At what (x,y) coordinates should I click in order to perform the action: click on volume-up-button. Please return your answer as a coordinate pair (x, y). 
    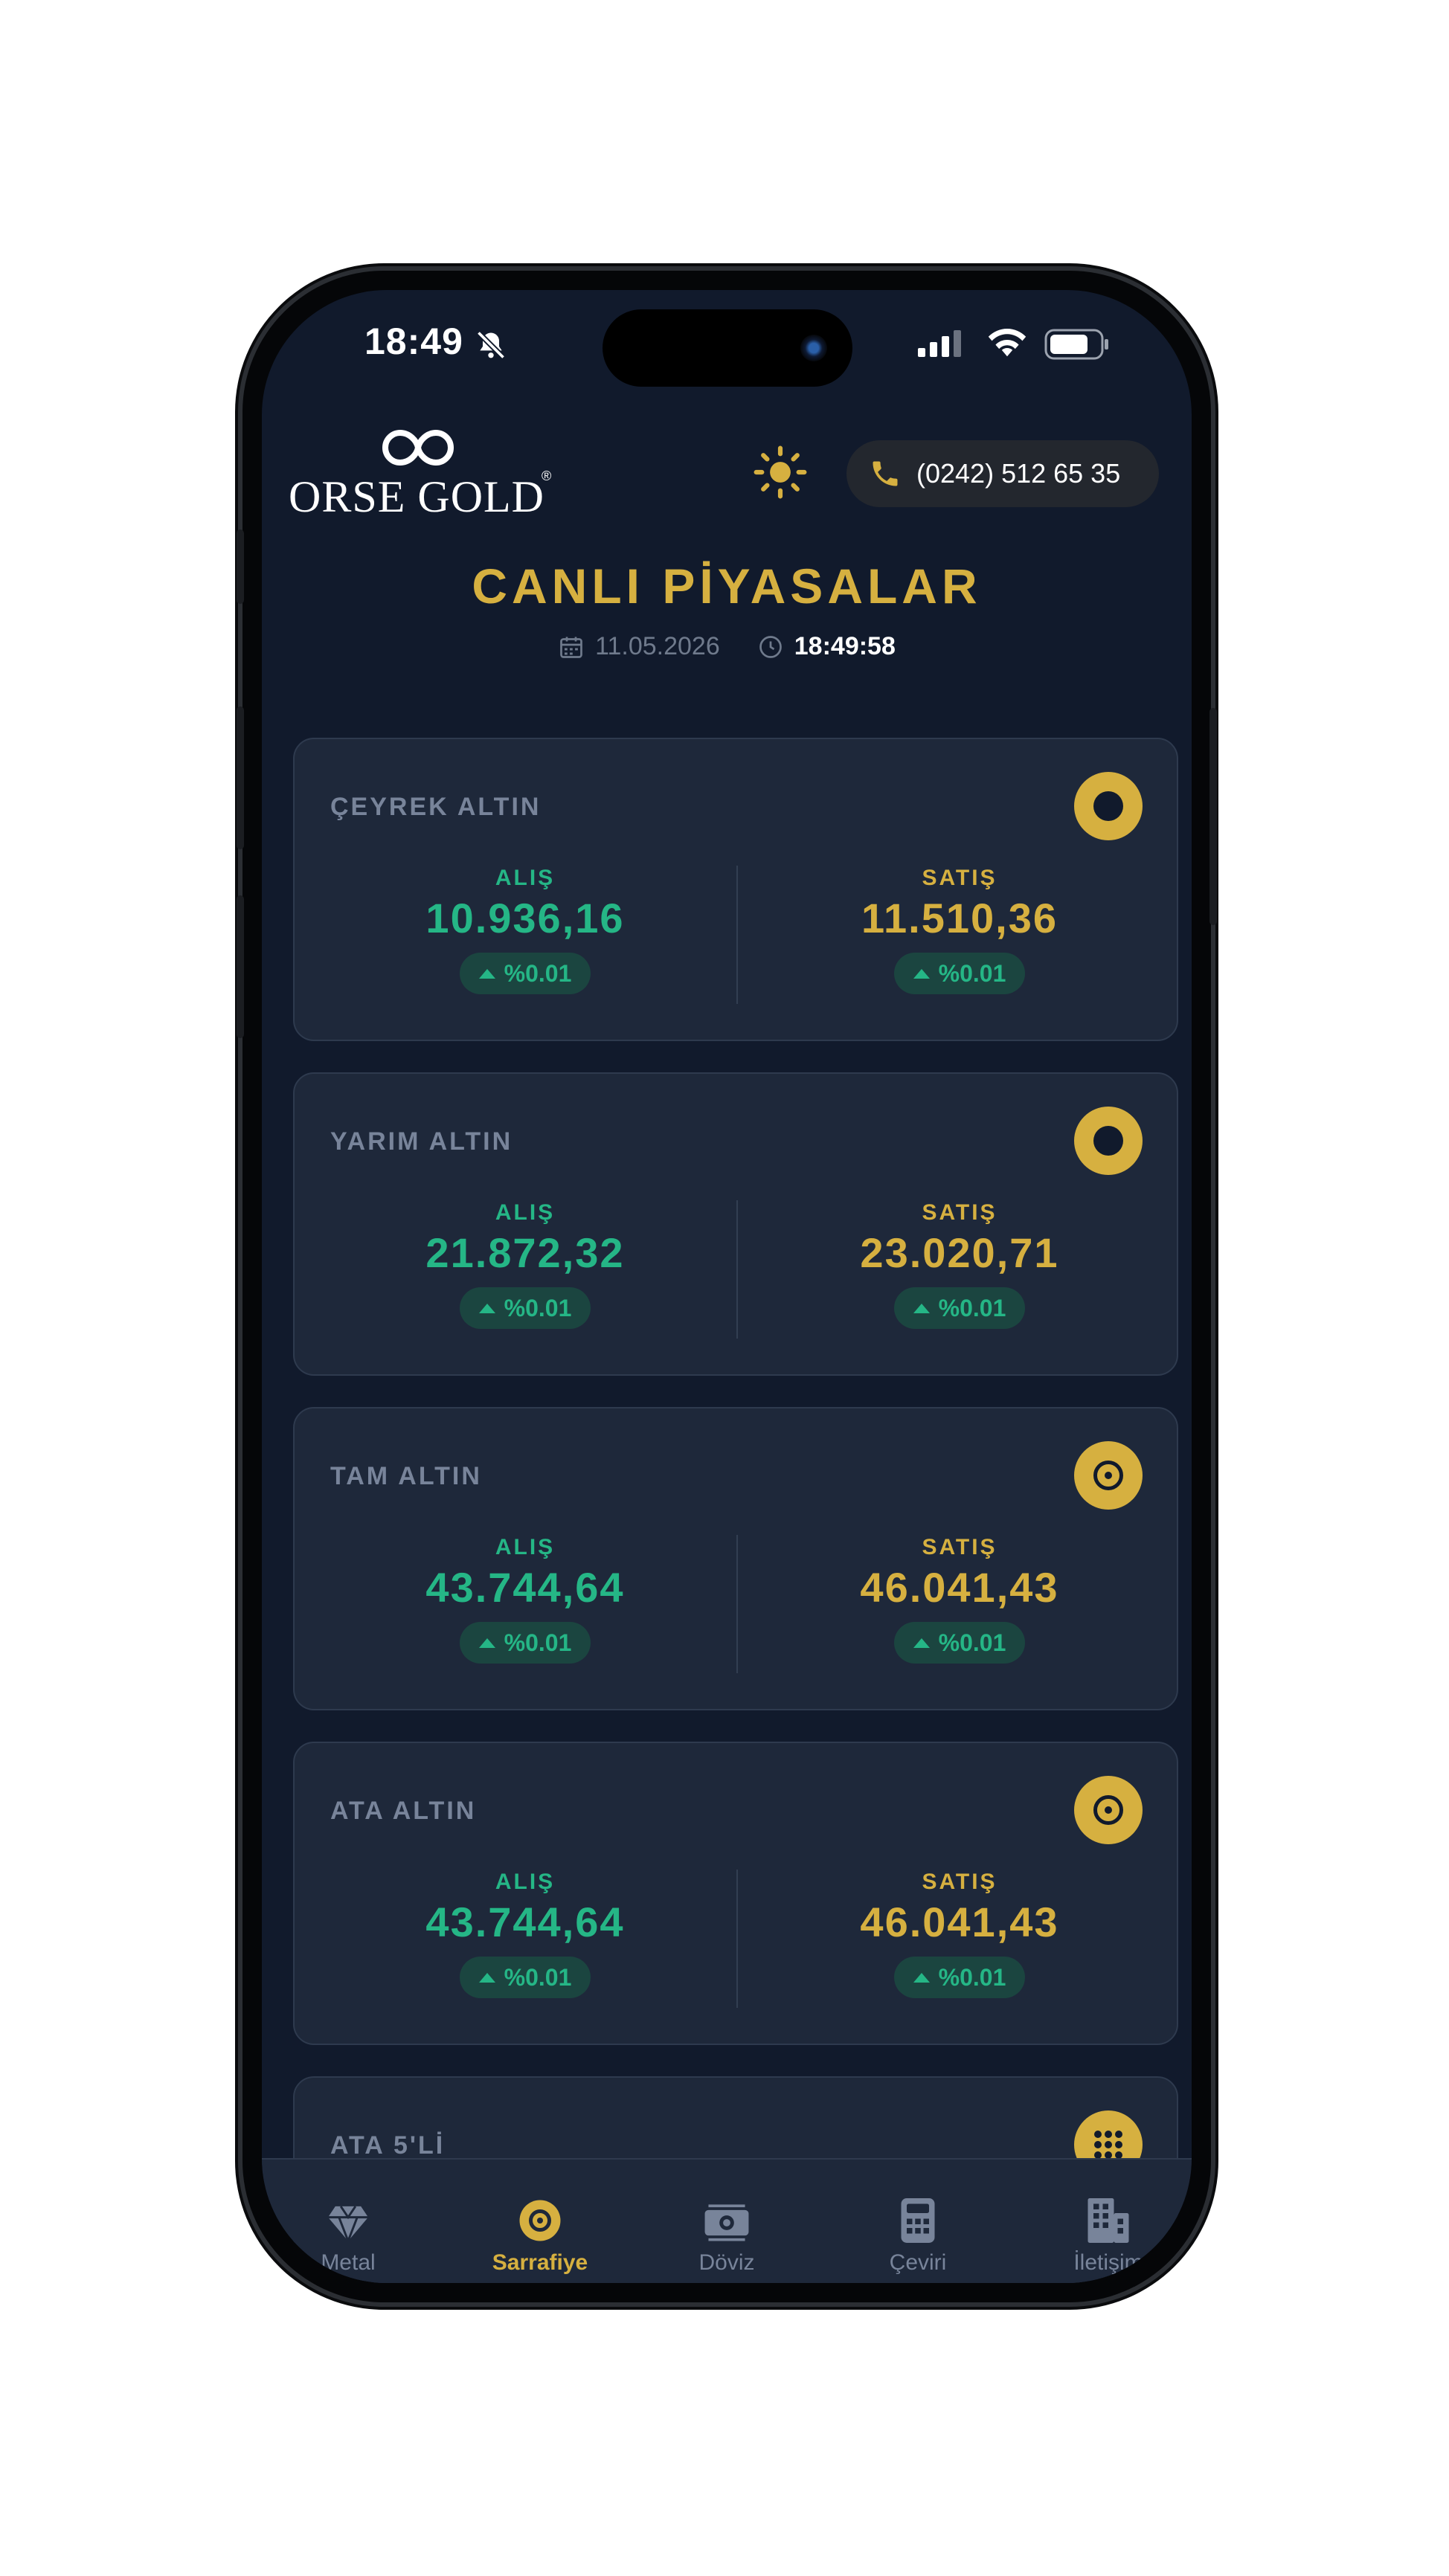
    Looking at the image, I should click on (240, 777).